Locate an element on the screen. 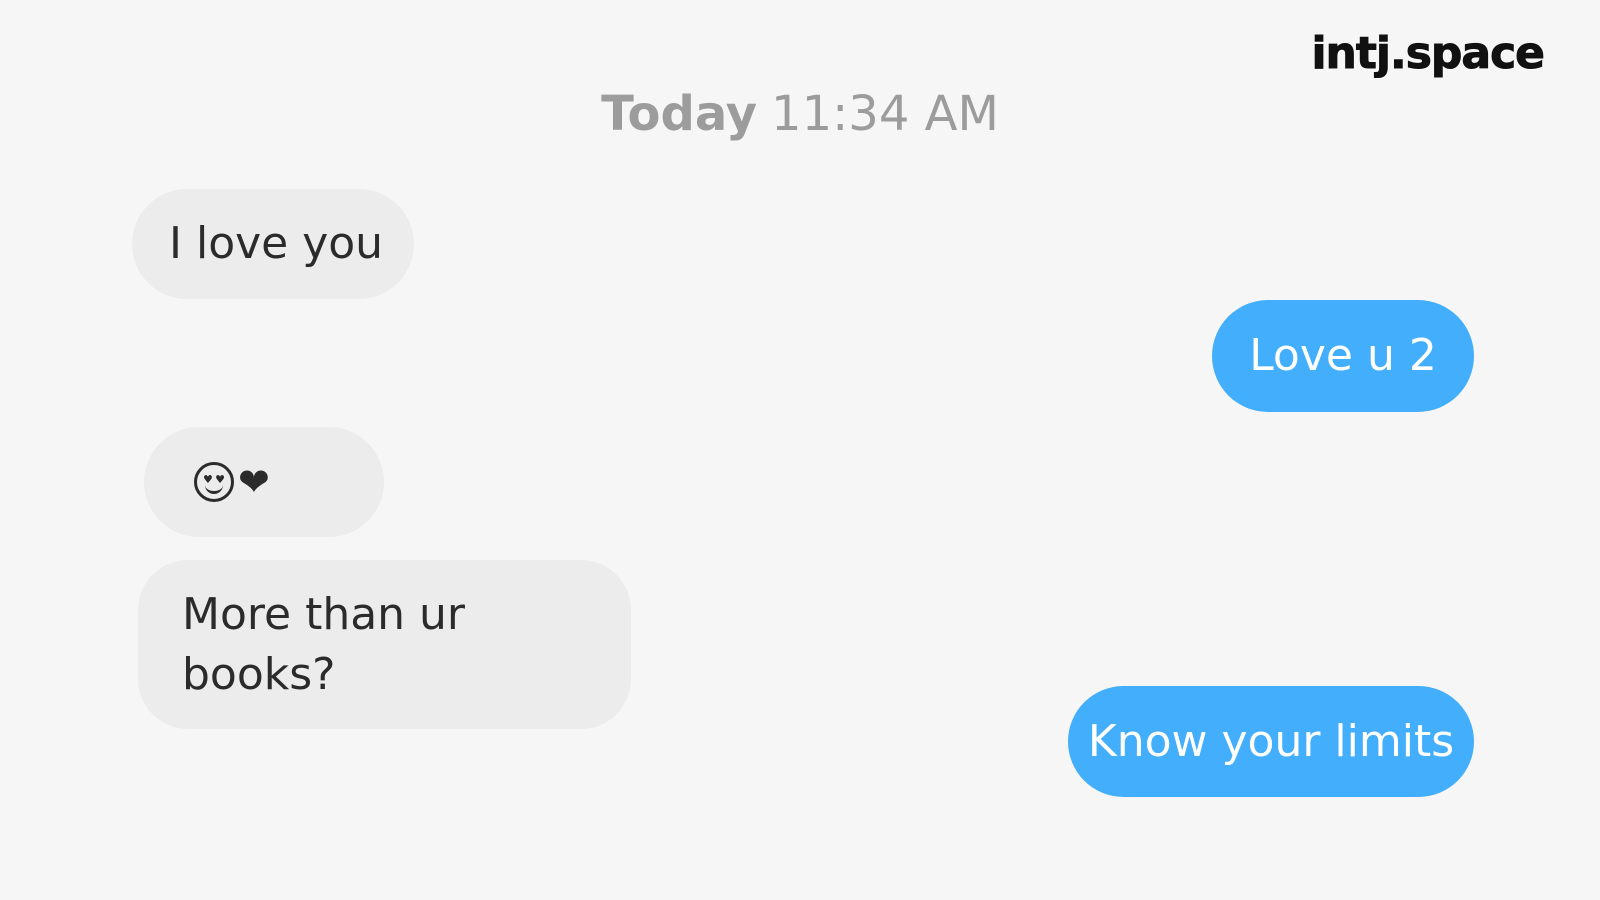 This screenshot has width=1600, height=900. conversation-timestamp: Today 11:34 AM is located at coordinates (800, 114).